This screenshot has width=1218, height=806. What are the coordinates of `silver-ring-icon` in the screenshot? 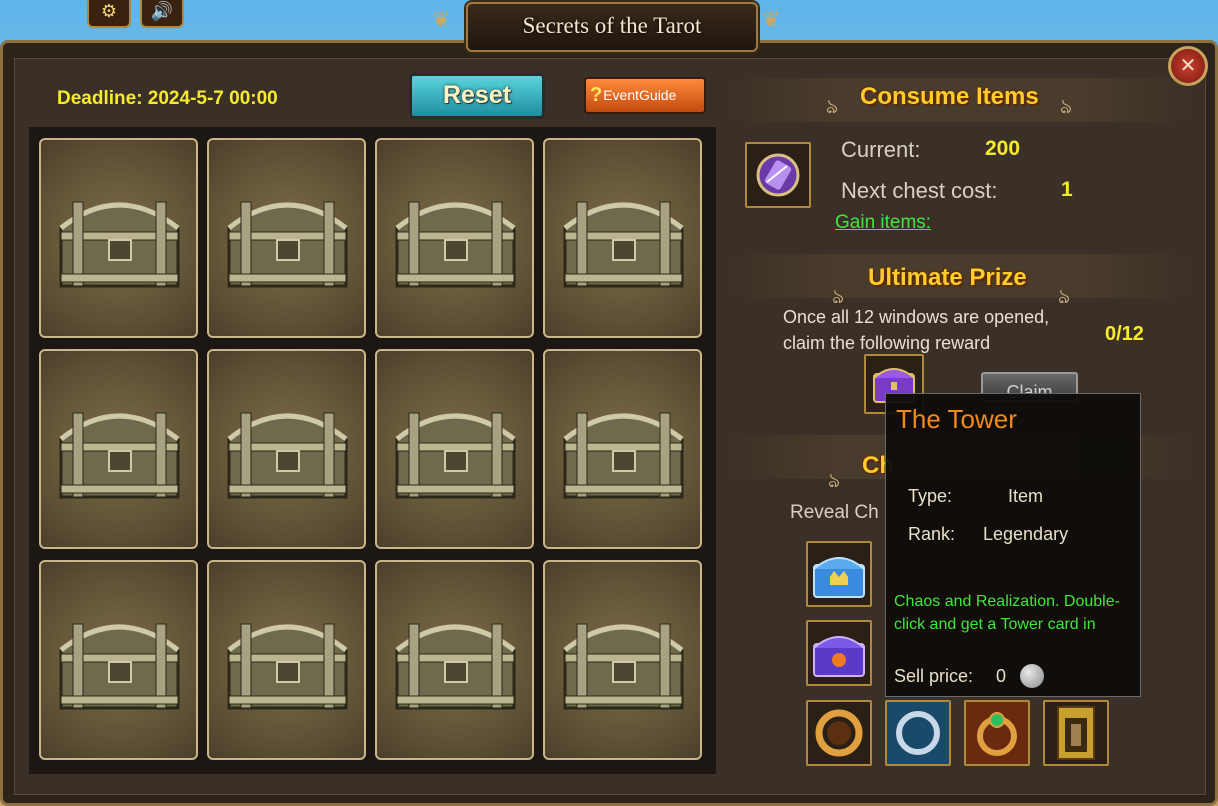 It's located at (918, 733).